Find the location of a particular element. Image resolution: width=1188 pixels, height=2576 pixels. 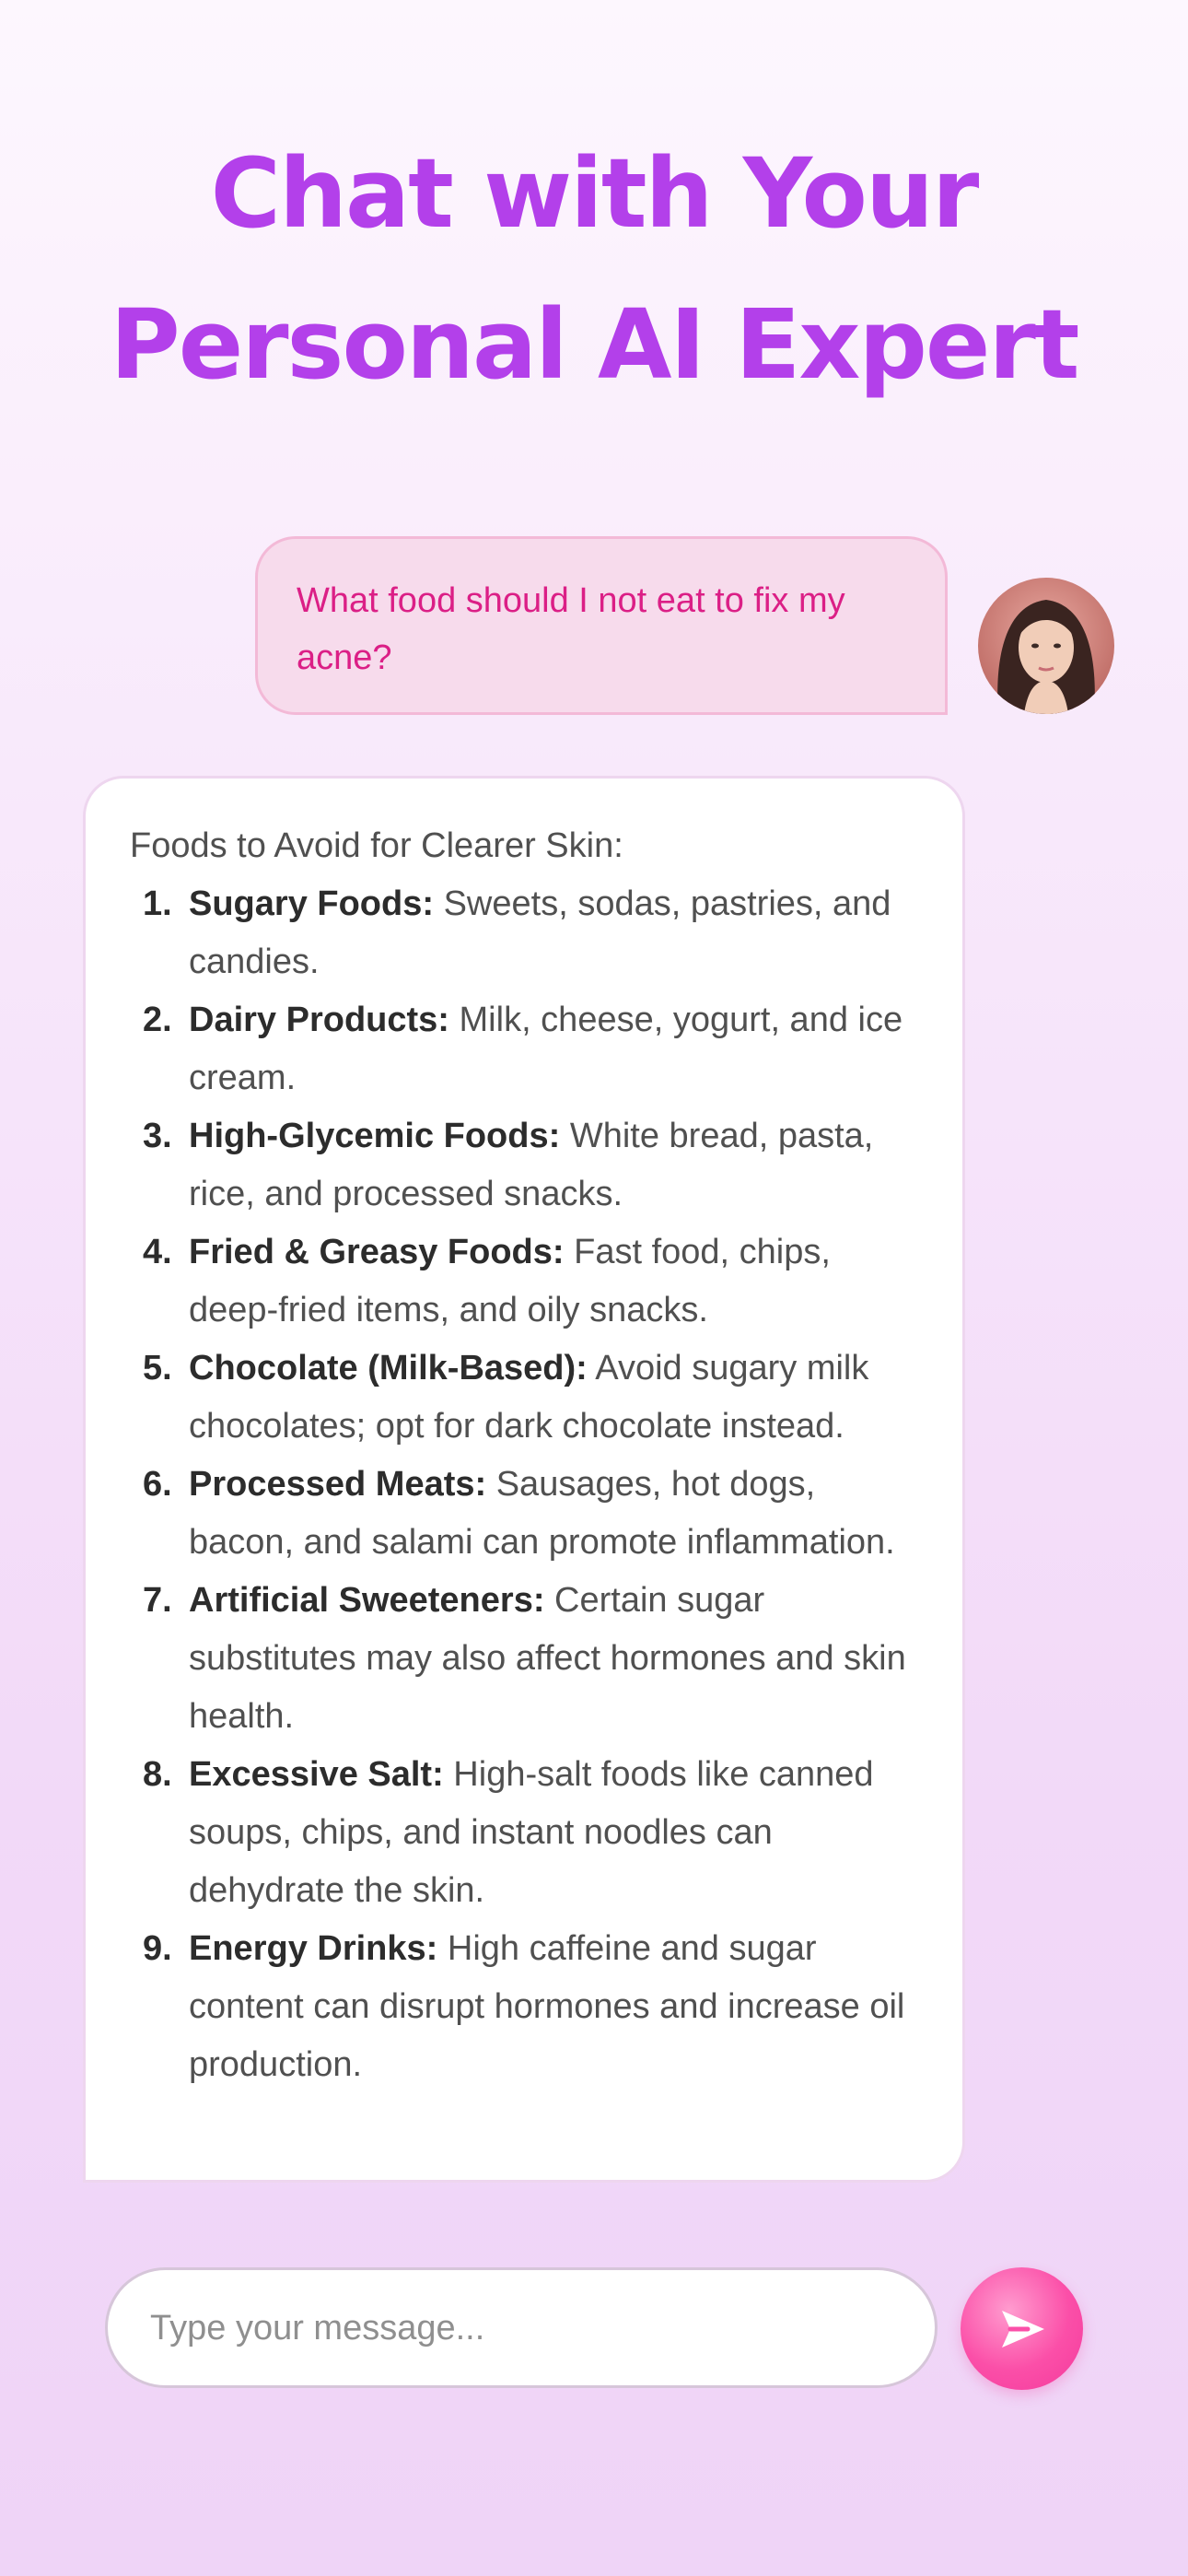

list-item-number: 9. is located at coordinates (157, 1949).